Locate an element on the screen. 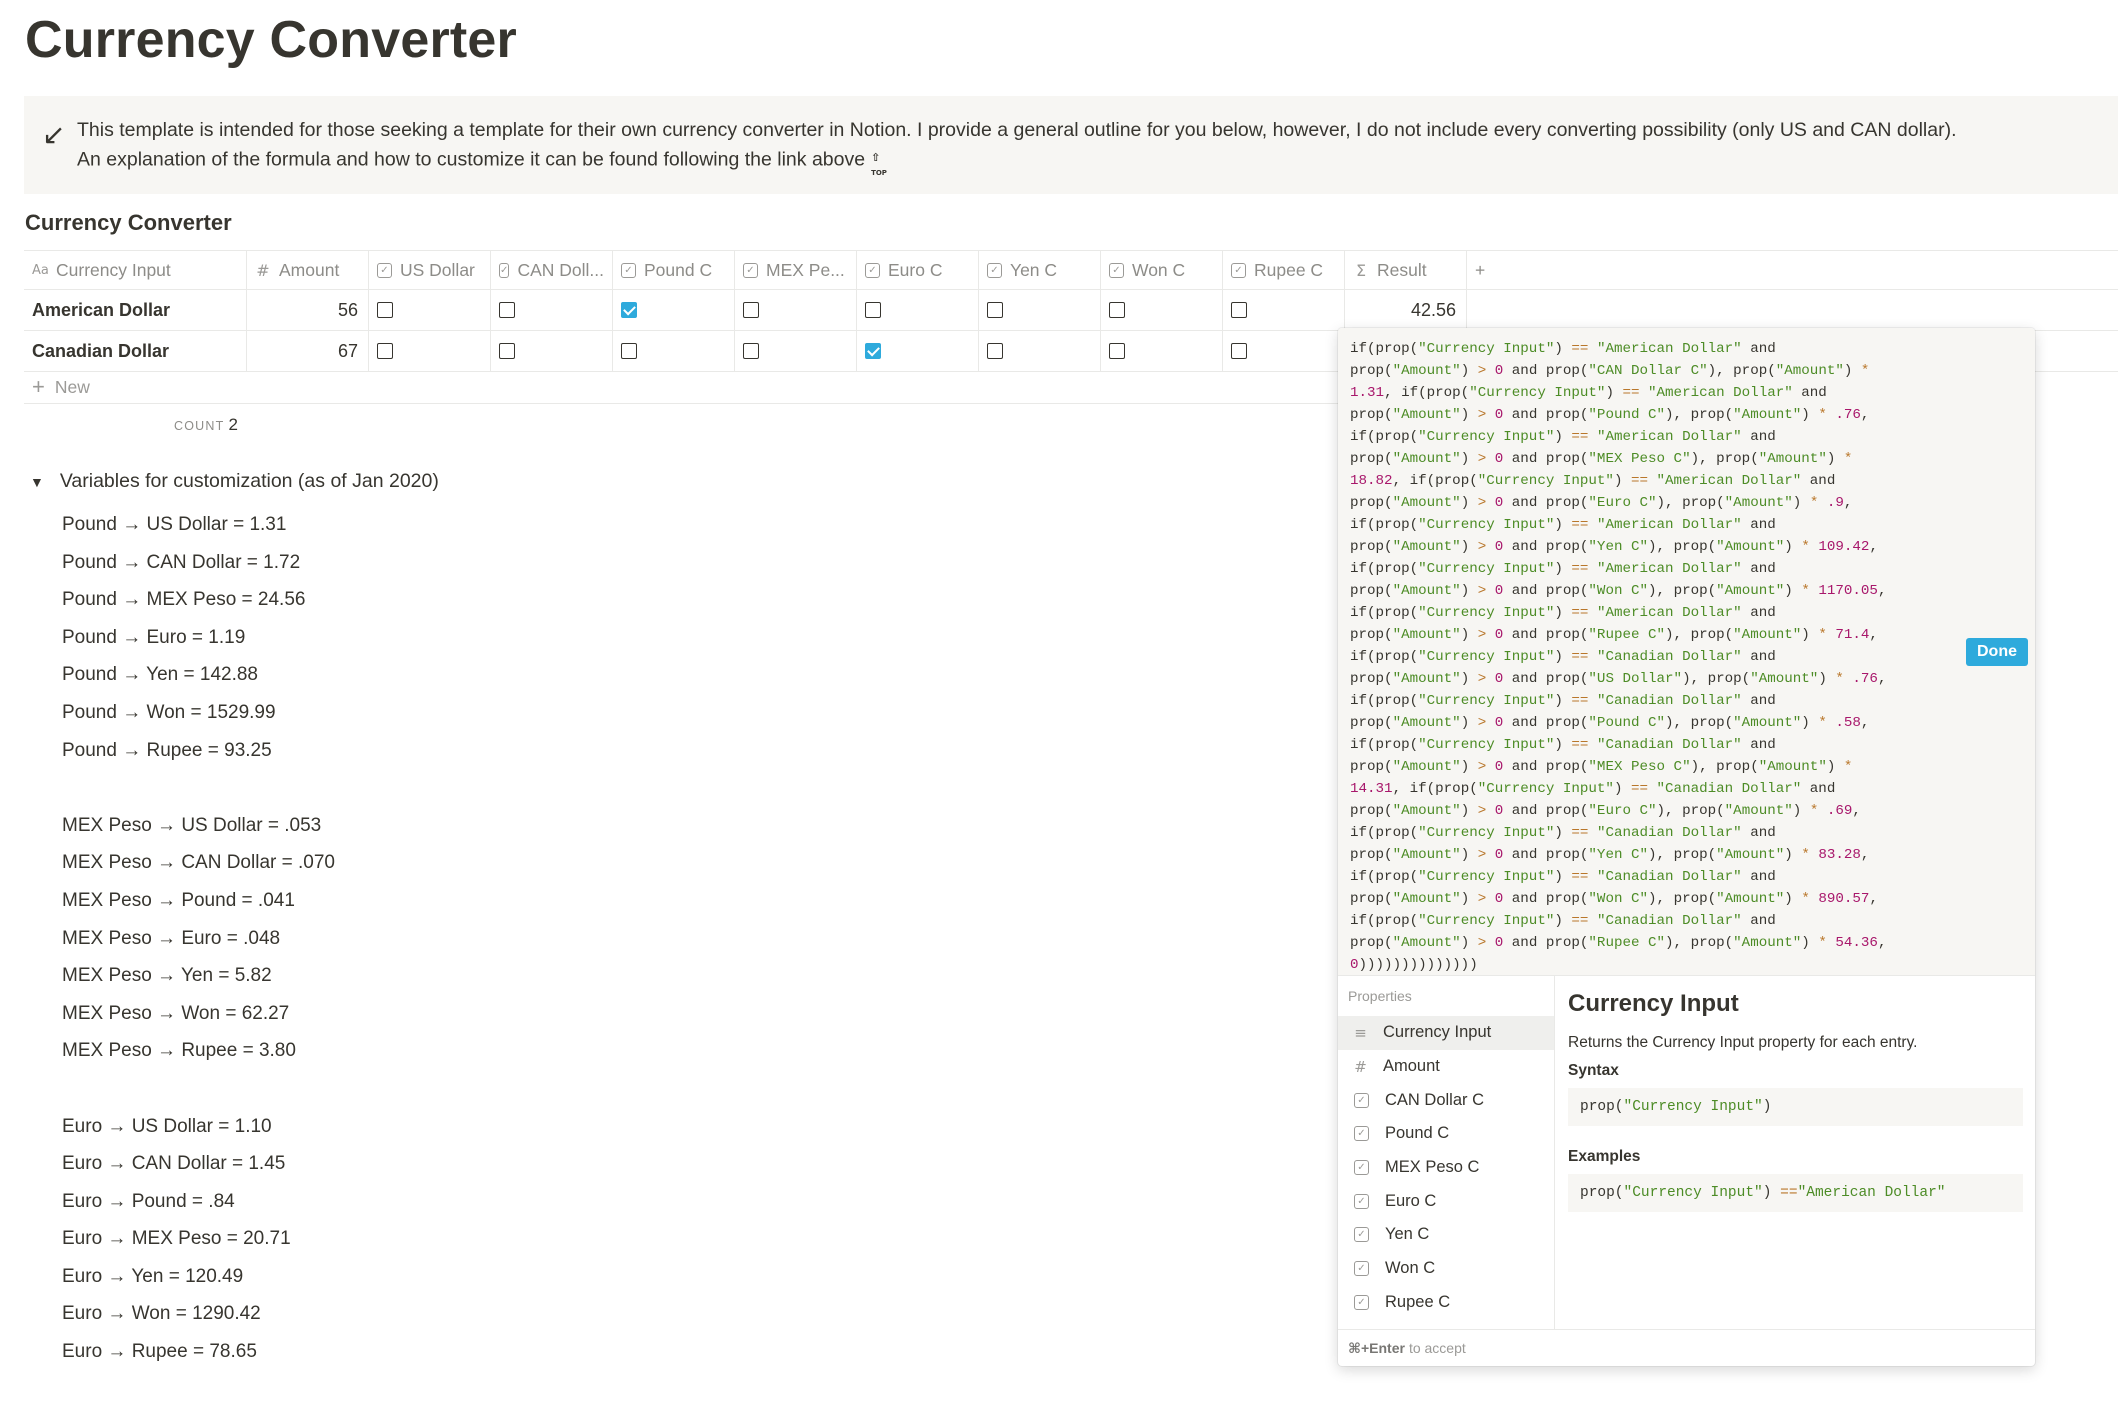 The image size is (2118, 1410). column-header: ✓ US Dollar is located at coordinates (430, 270).